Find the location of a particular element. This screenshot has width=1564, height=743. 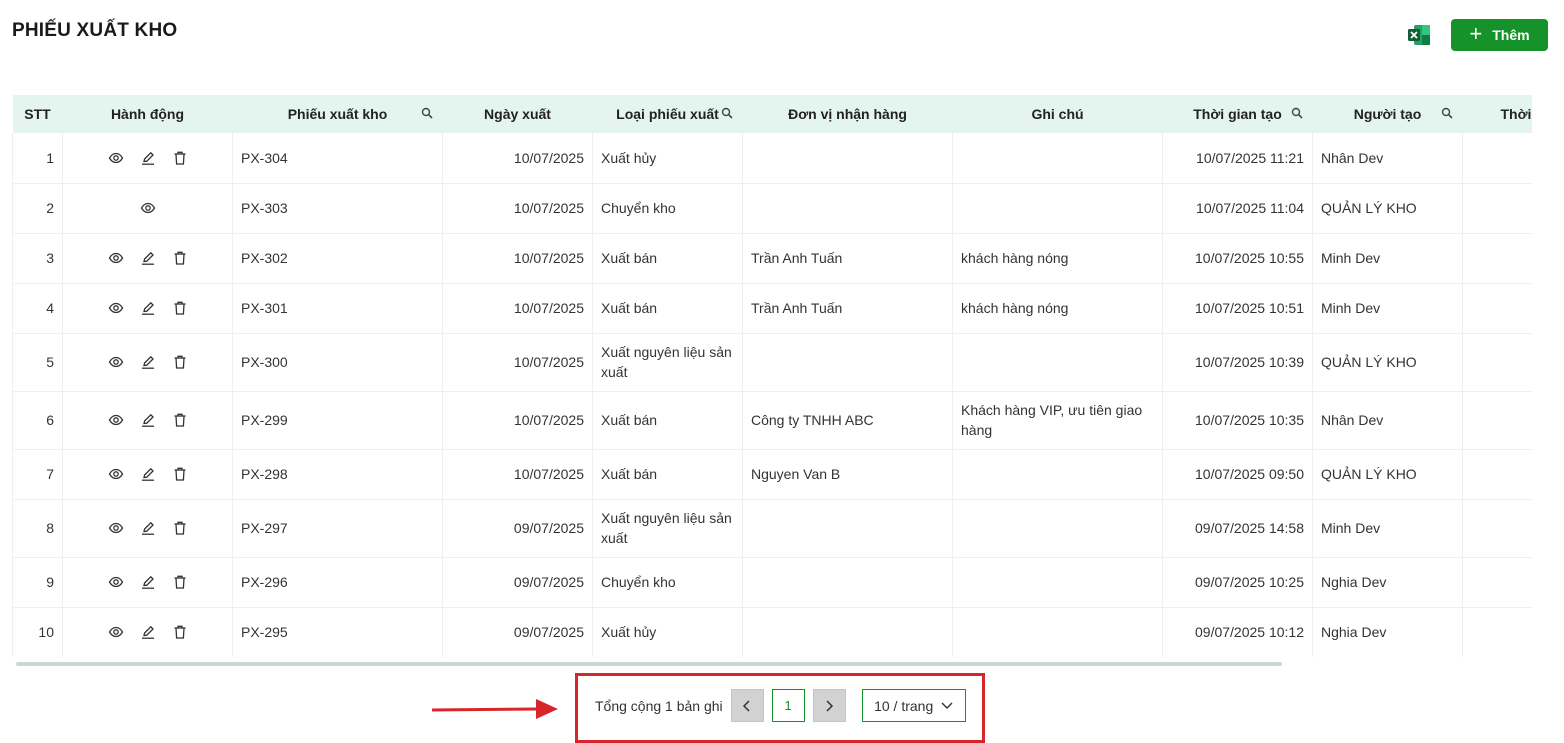

cell-stt: 9 is located at coordinates (37, 582).